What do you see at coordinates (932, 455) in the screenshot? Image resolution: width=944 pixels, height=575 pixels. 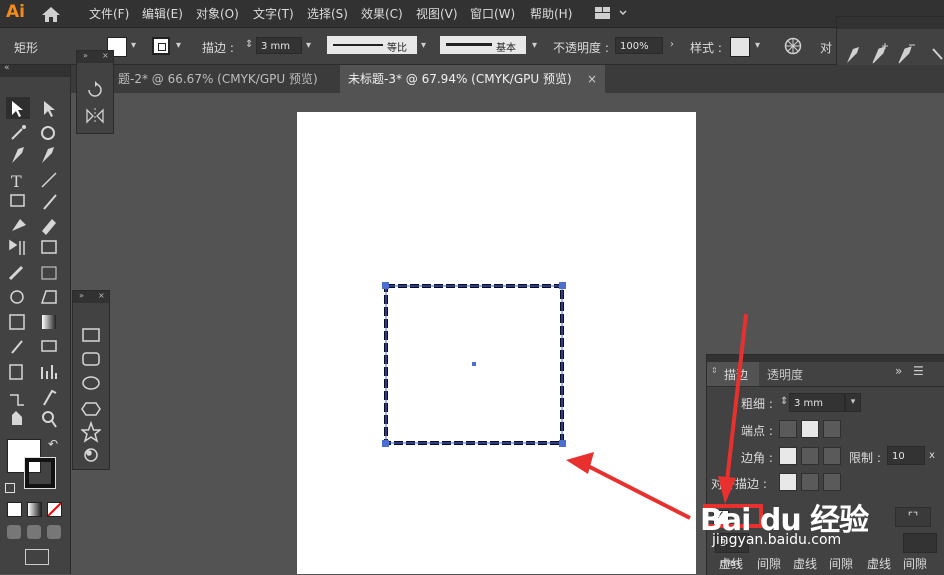 I see `limit-unit: x` at bounding box center [932, 455].